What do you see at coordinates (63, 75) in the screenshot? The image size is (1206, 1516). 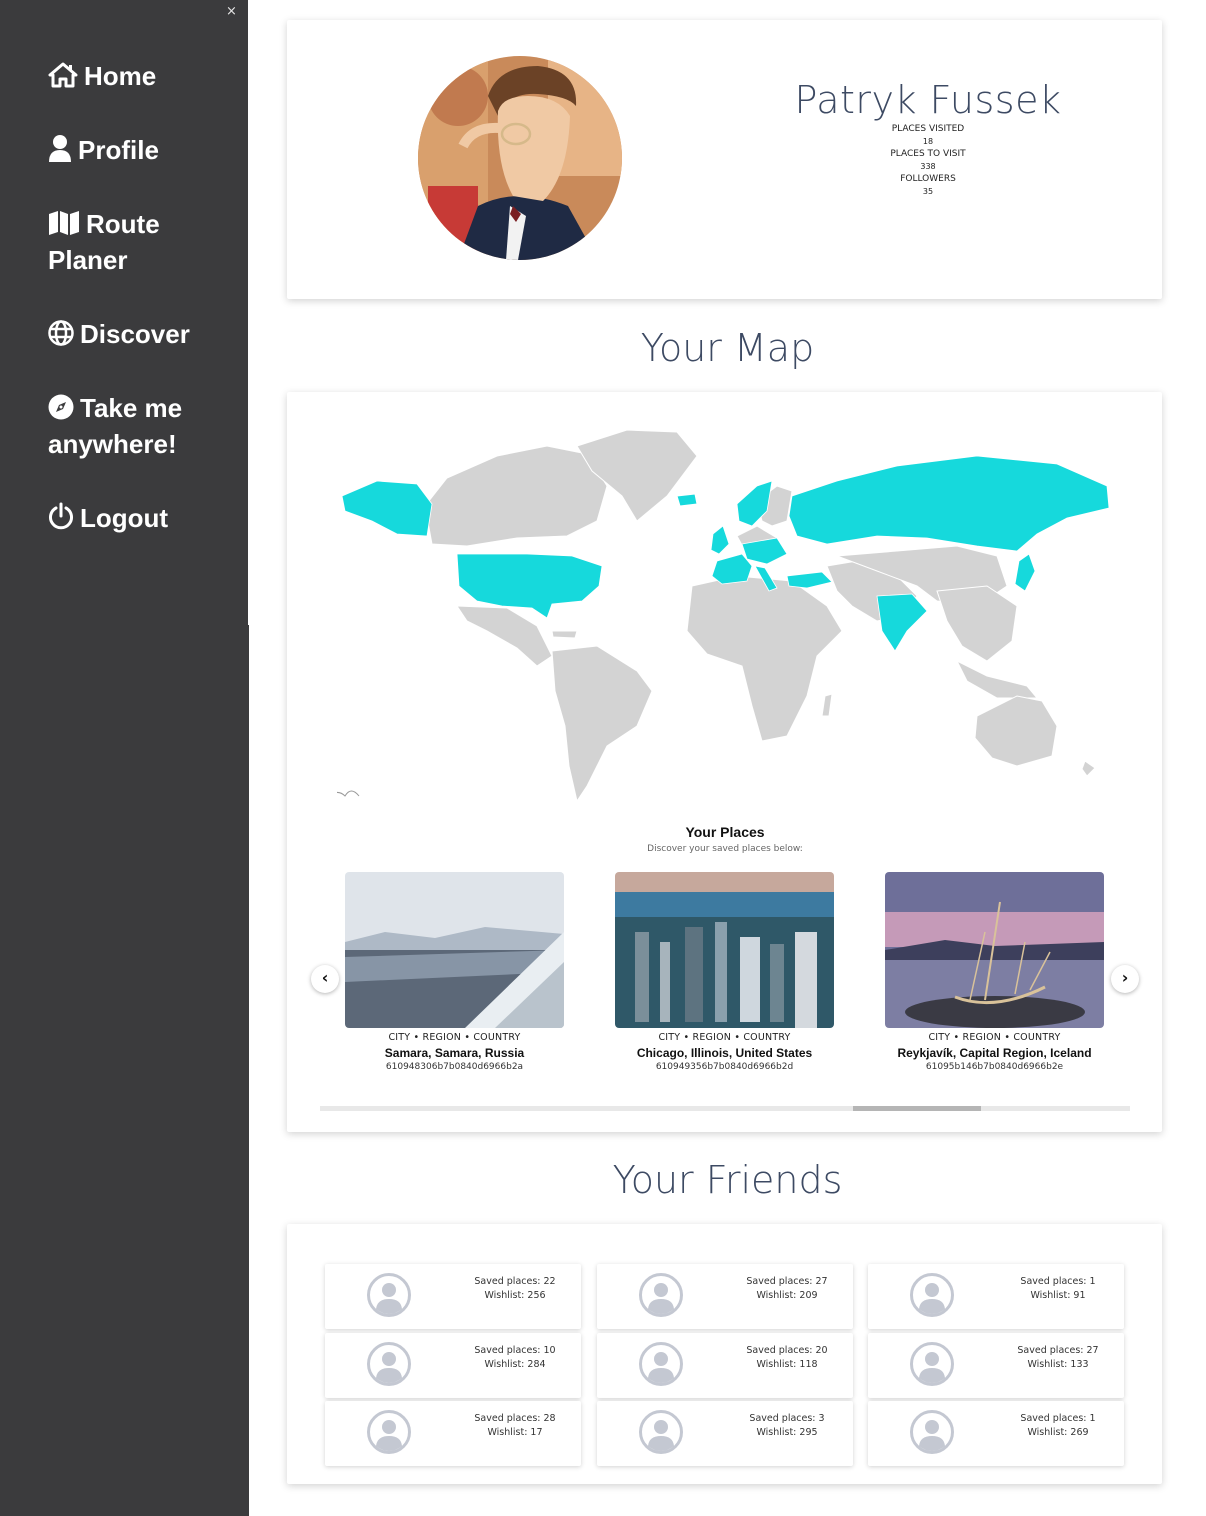 I see `home-icon` at bounding box center [63, 75].